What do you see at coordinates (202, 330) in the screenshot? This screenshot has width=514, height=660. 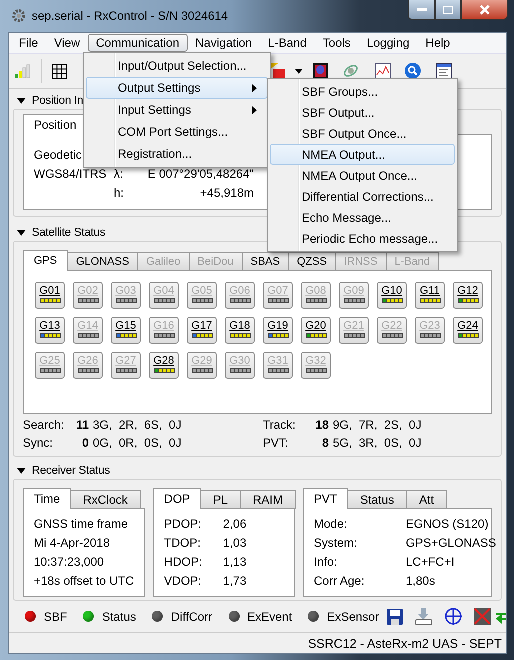 I see `satellite-button: G17` at bounding box center [202, 330].